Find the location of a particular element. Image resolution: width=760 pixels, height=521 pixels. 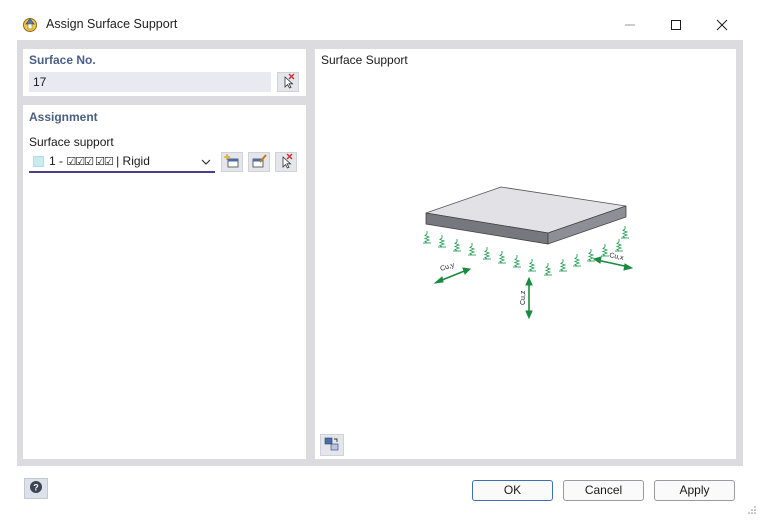

new-support-button is located at coordinates (232, 162).